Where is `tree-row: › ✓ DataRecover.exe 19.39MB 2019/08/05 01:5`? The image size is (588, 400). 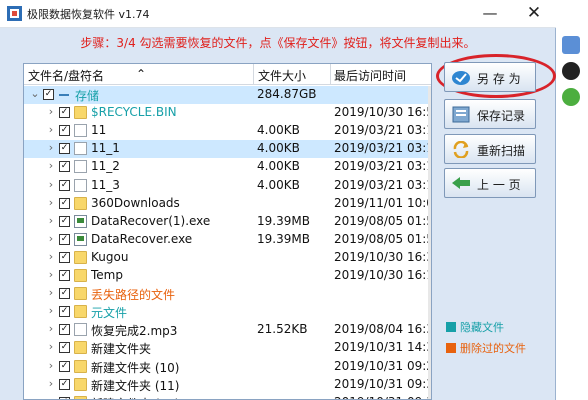
tree-row: › ✓ DataRecover.exe 19.39MB 2019/08/05 01:5 is located at coordinates (227, 240).